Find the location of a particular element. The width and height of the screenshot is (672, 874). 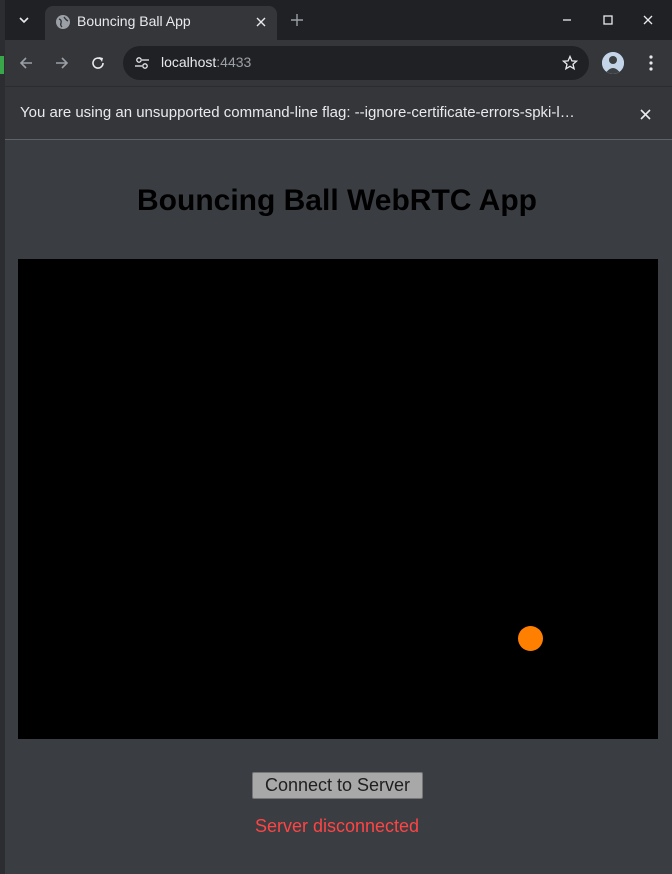

bookmark-button is located at coordinates (570, 63).